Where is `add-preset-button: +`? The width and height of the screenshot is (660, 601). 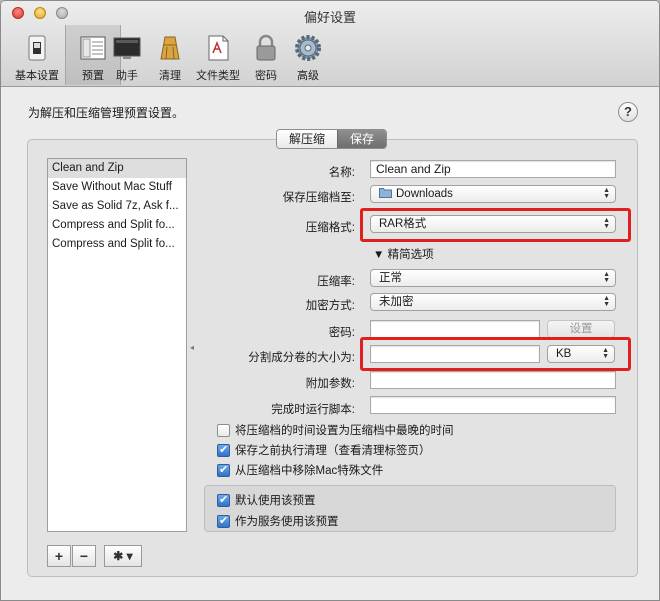 add-preset-button: + is located at coordinates (59, 556).